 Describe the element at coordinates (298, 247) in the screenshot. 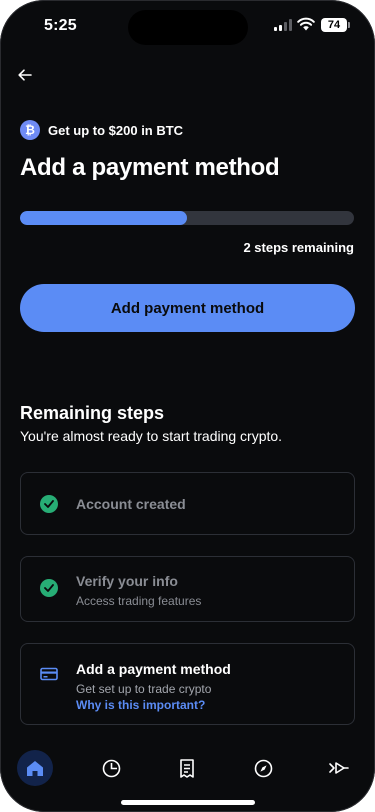

I see `steps-remaining-label: 2 steps remaining` at that location.